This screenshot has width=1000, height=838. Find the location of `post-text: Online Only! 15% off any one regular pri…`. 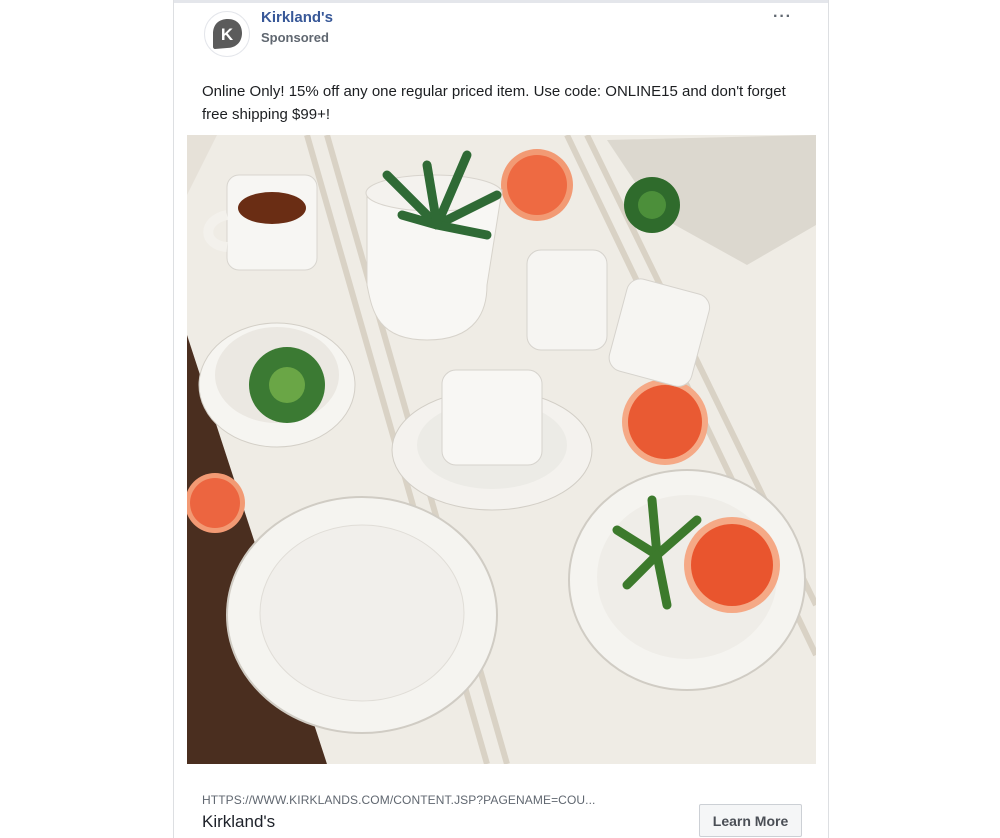

post-text: Online Only! 15% off any one regular pri… is located at coordinates (494, 103).